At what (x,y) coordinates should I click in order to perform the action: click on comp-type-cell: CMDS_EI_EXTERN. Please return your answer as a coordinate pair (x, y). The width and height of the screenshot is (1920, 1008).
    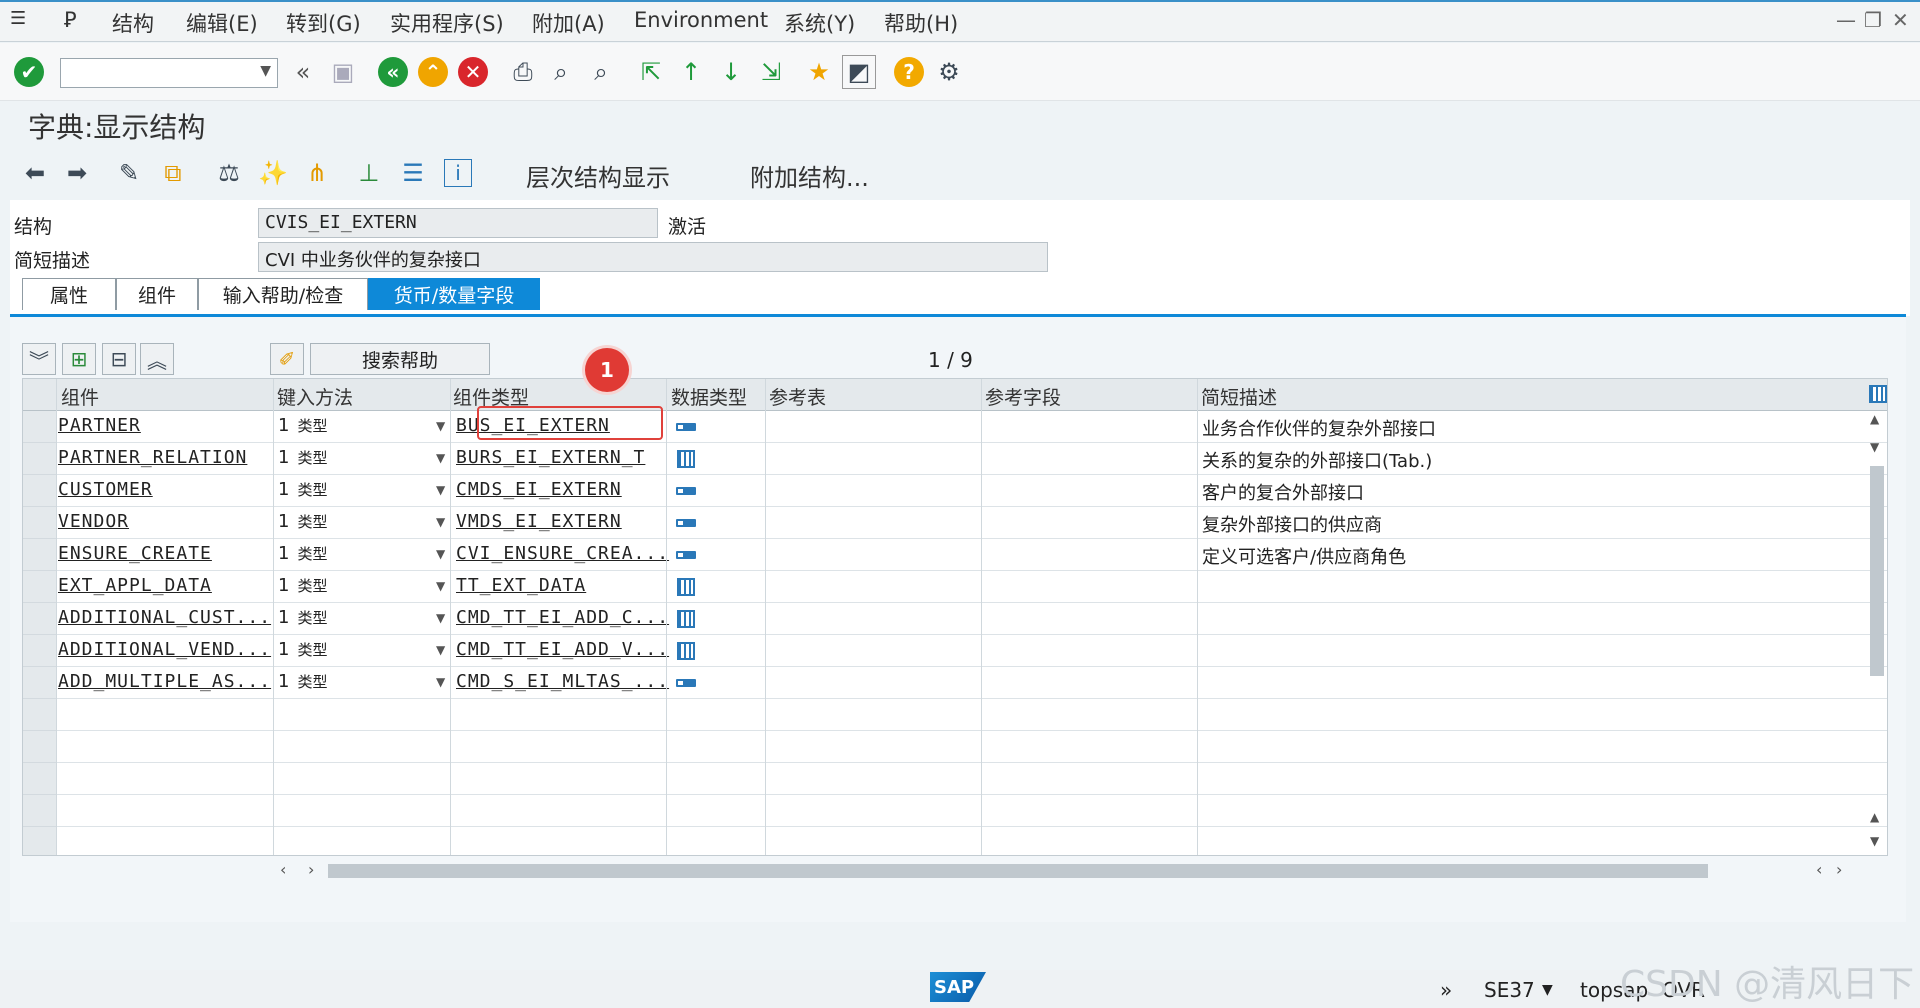
    Looking at the image, I should click on (539, 489).